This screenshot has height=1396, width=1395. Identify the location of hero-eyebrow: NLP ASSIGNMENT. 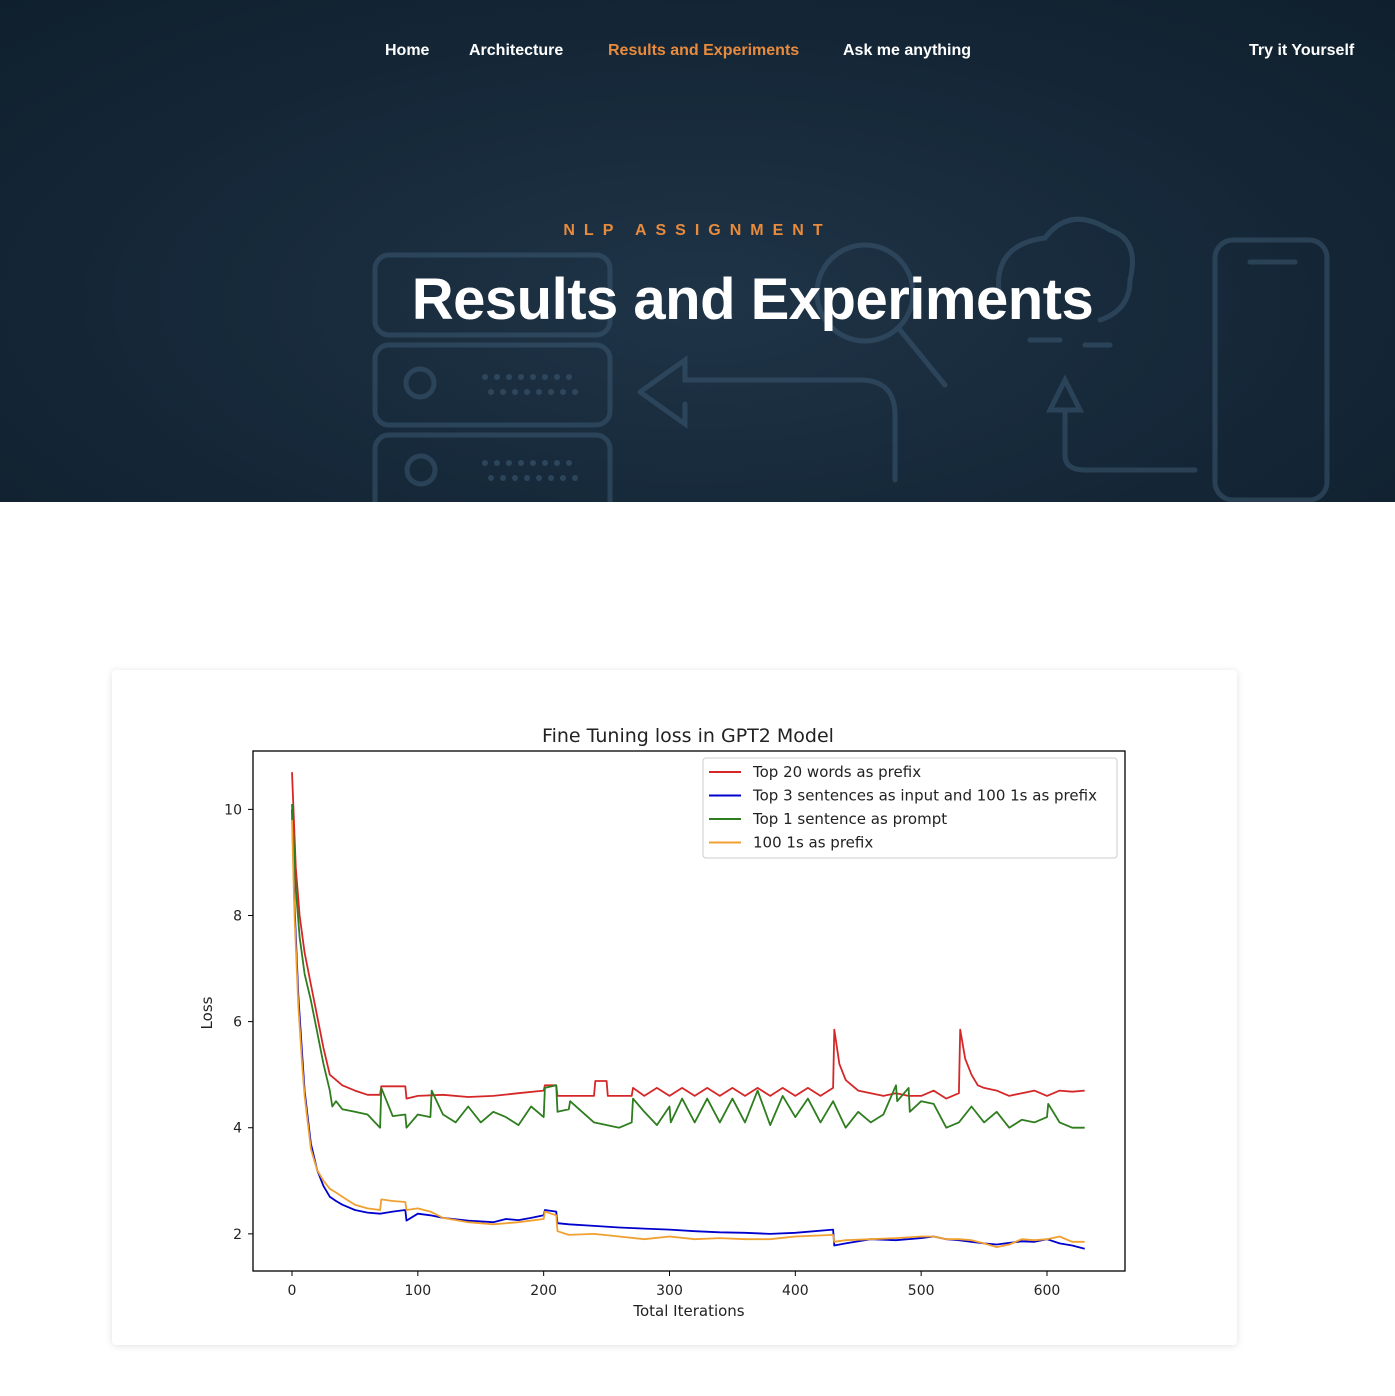
(697, 230).